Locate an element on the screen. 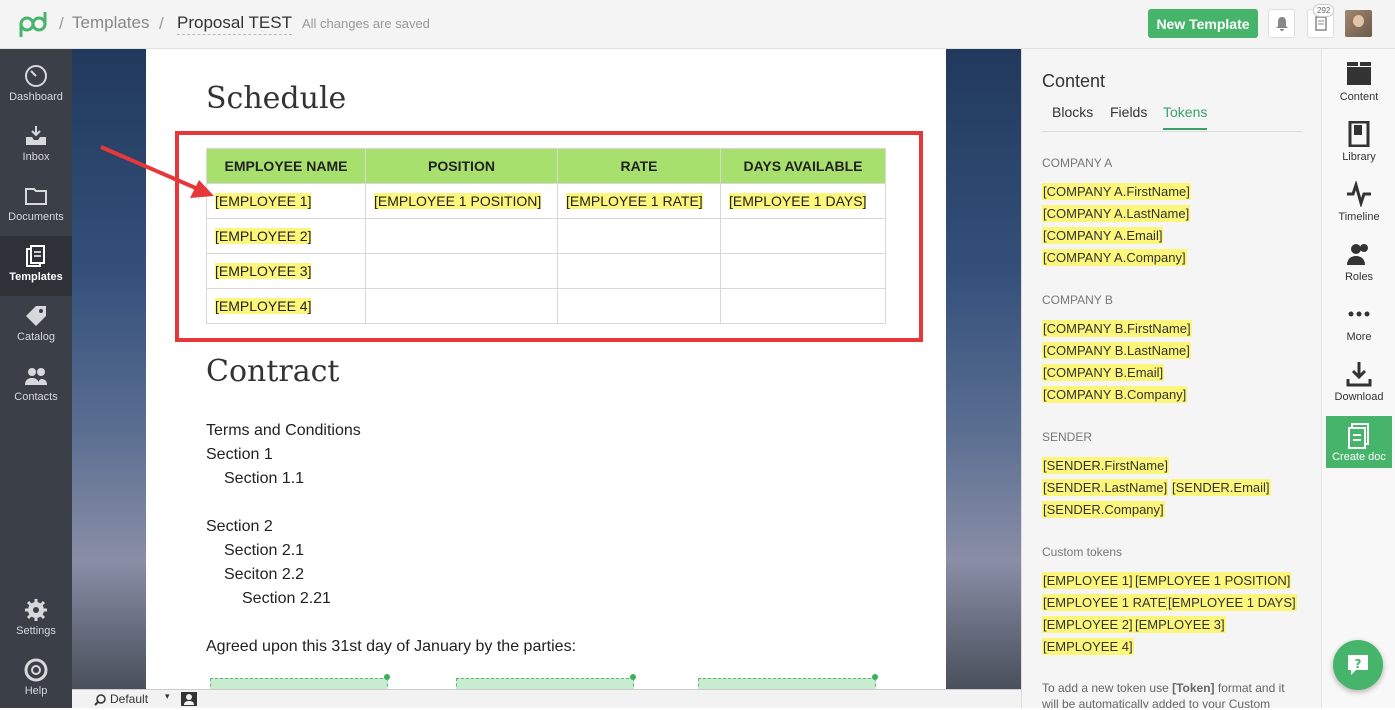 This screenshot has width=1395, height=710. rail-download: Download is located at coordinates (1358, 379).